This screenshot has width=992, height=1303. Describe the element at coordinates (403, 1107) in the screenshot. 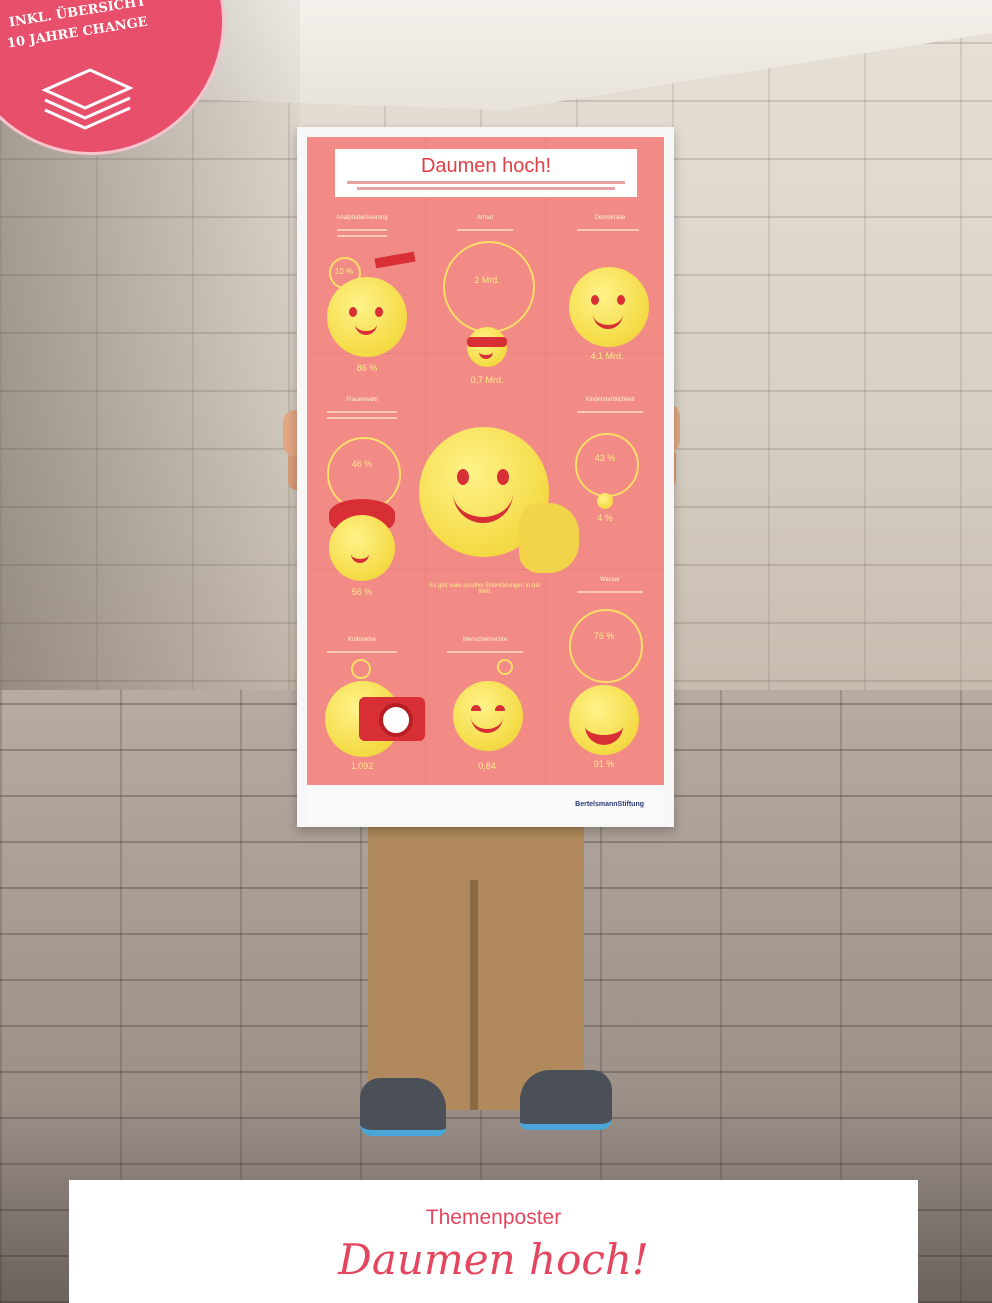

I see `left-shoe` at that location.